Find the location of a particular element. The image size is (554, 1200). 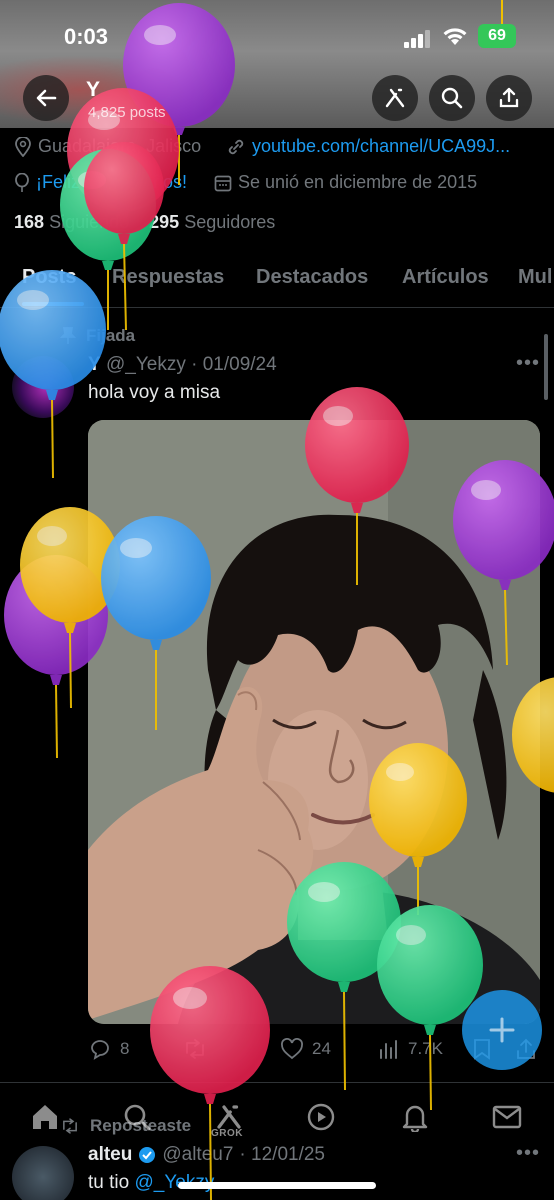

back-button is located at coordinates (46, 98).